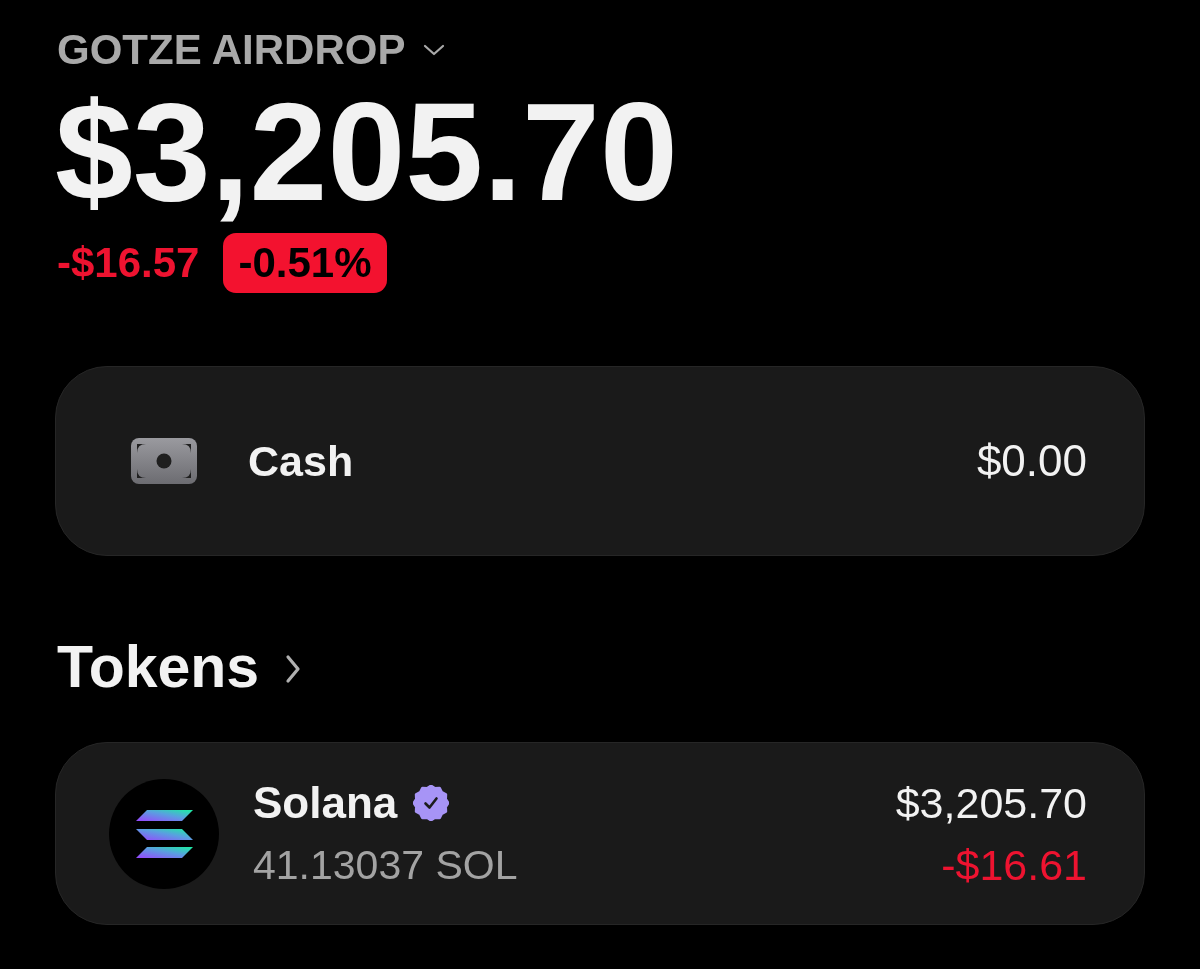  What do you see at coordinates (301, 461) in the screenshot?
I see `cash-label: Cash` at bounding box center [301, 461].